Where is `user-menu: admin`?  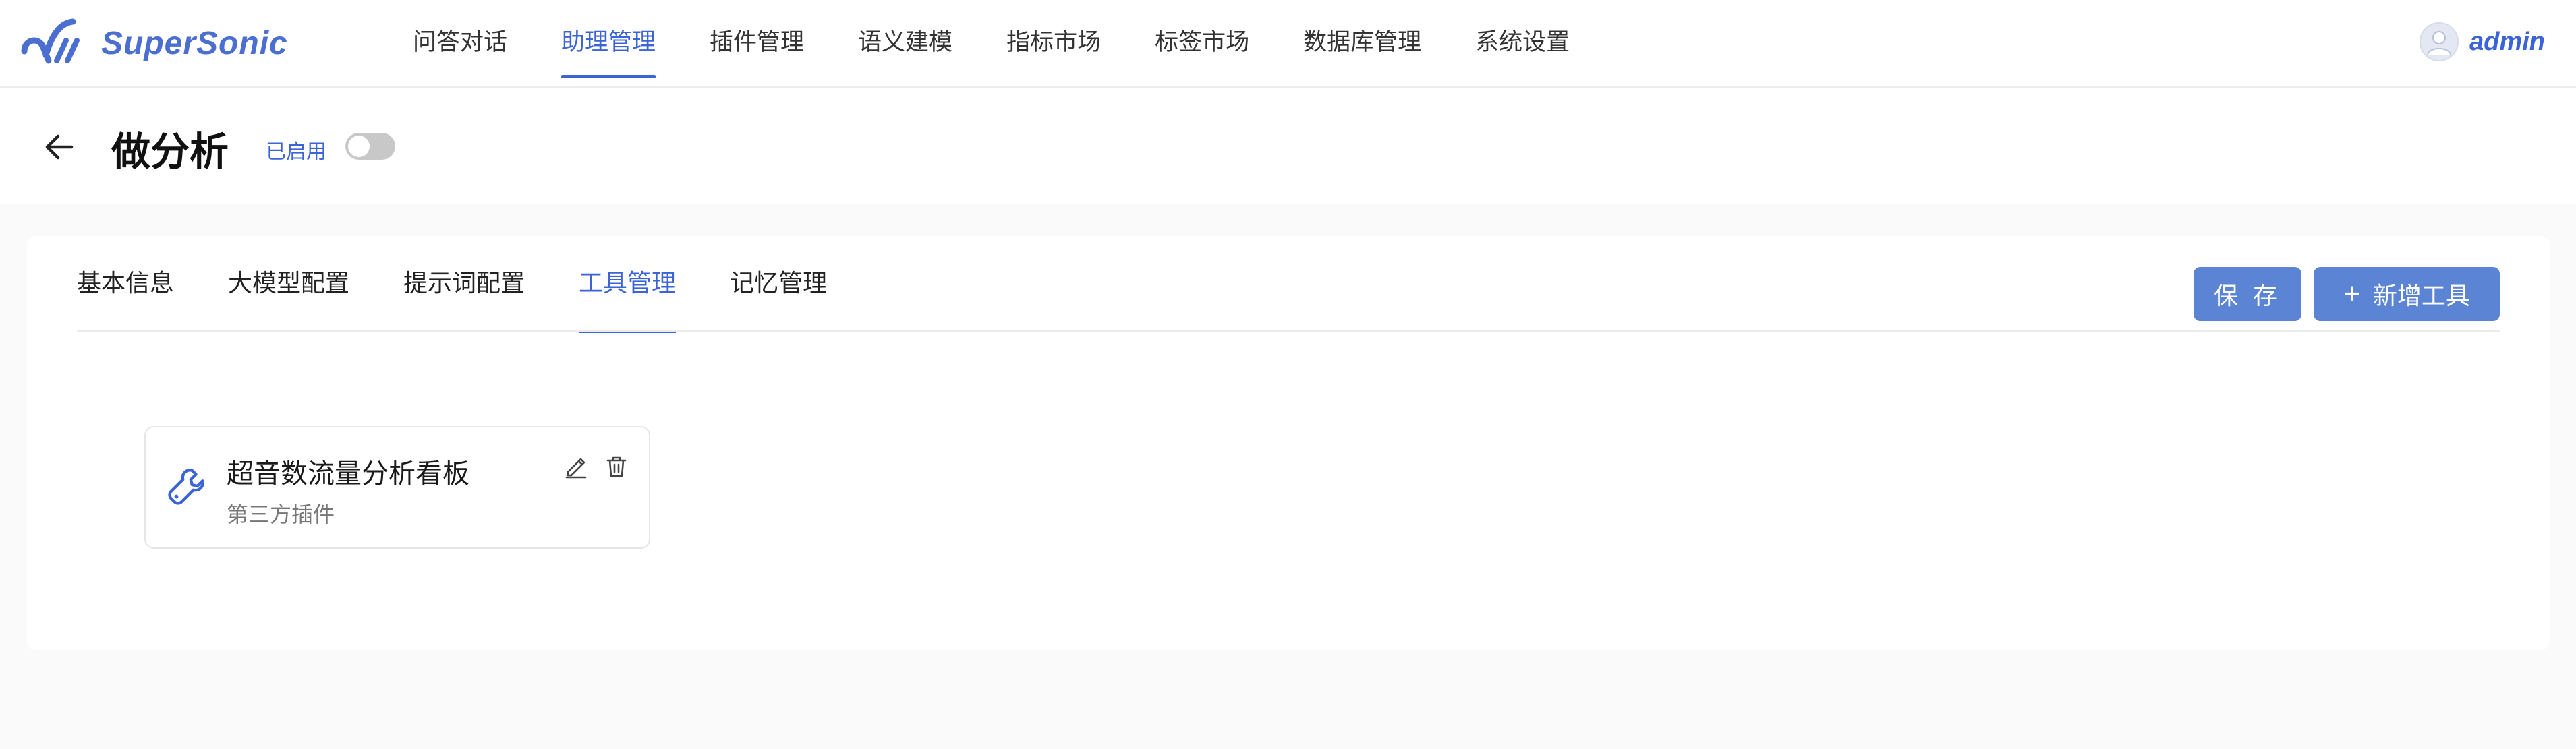 user-menu: admin is located at coordinates (2482, 42).